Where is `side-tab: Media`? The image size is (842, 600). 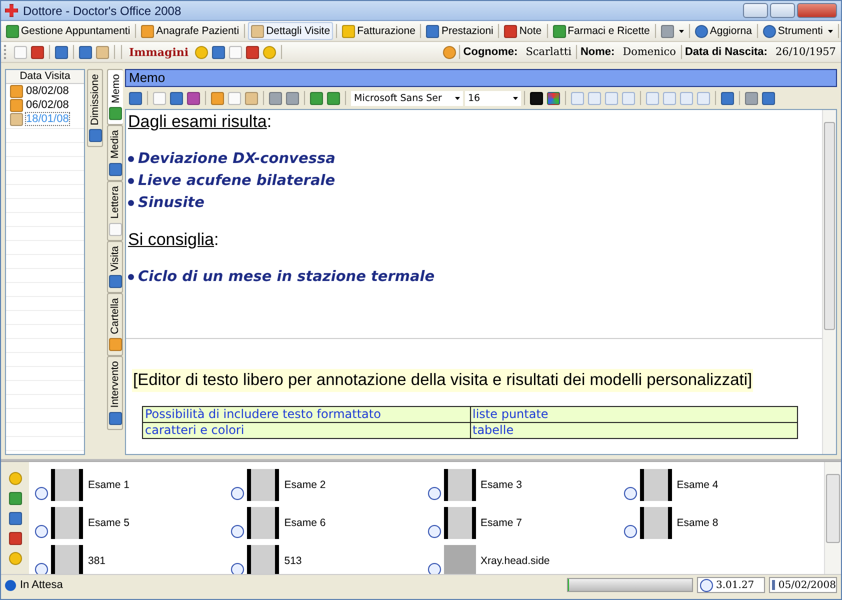
side-tab: Media is located at coordinates (115, 153).